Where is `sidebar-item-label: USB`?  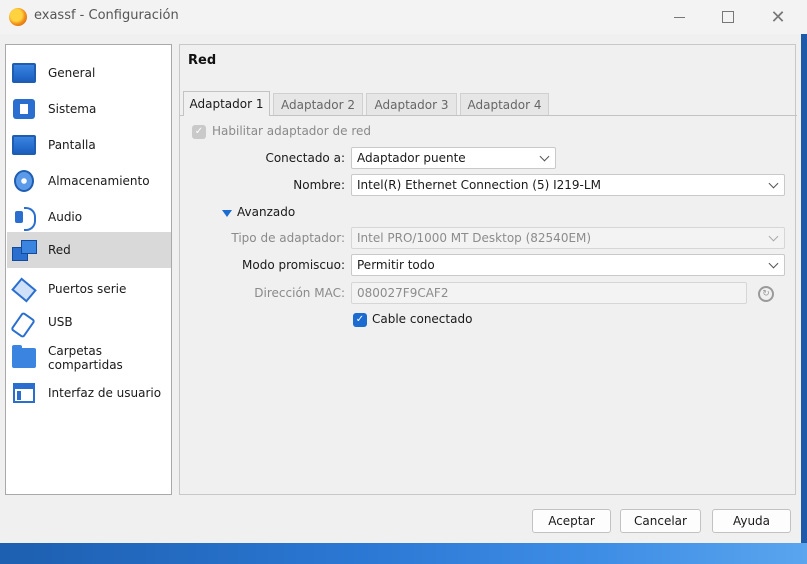
sidebar-item-label: USB is located at coordinates (60, 322).